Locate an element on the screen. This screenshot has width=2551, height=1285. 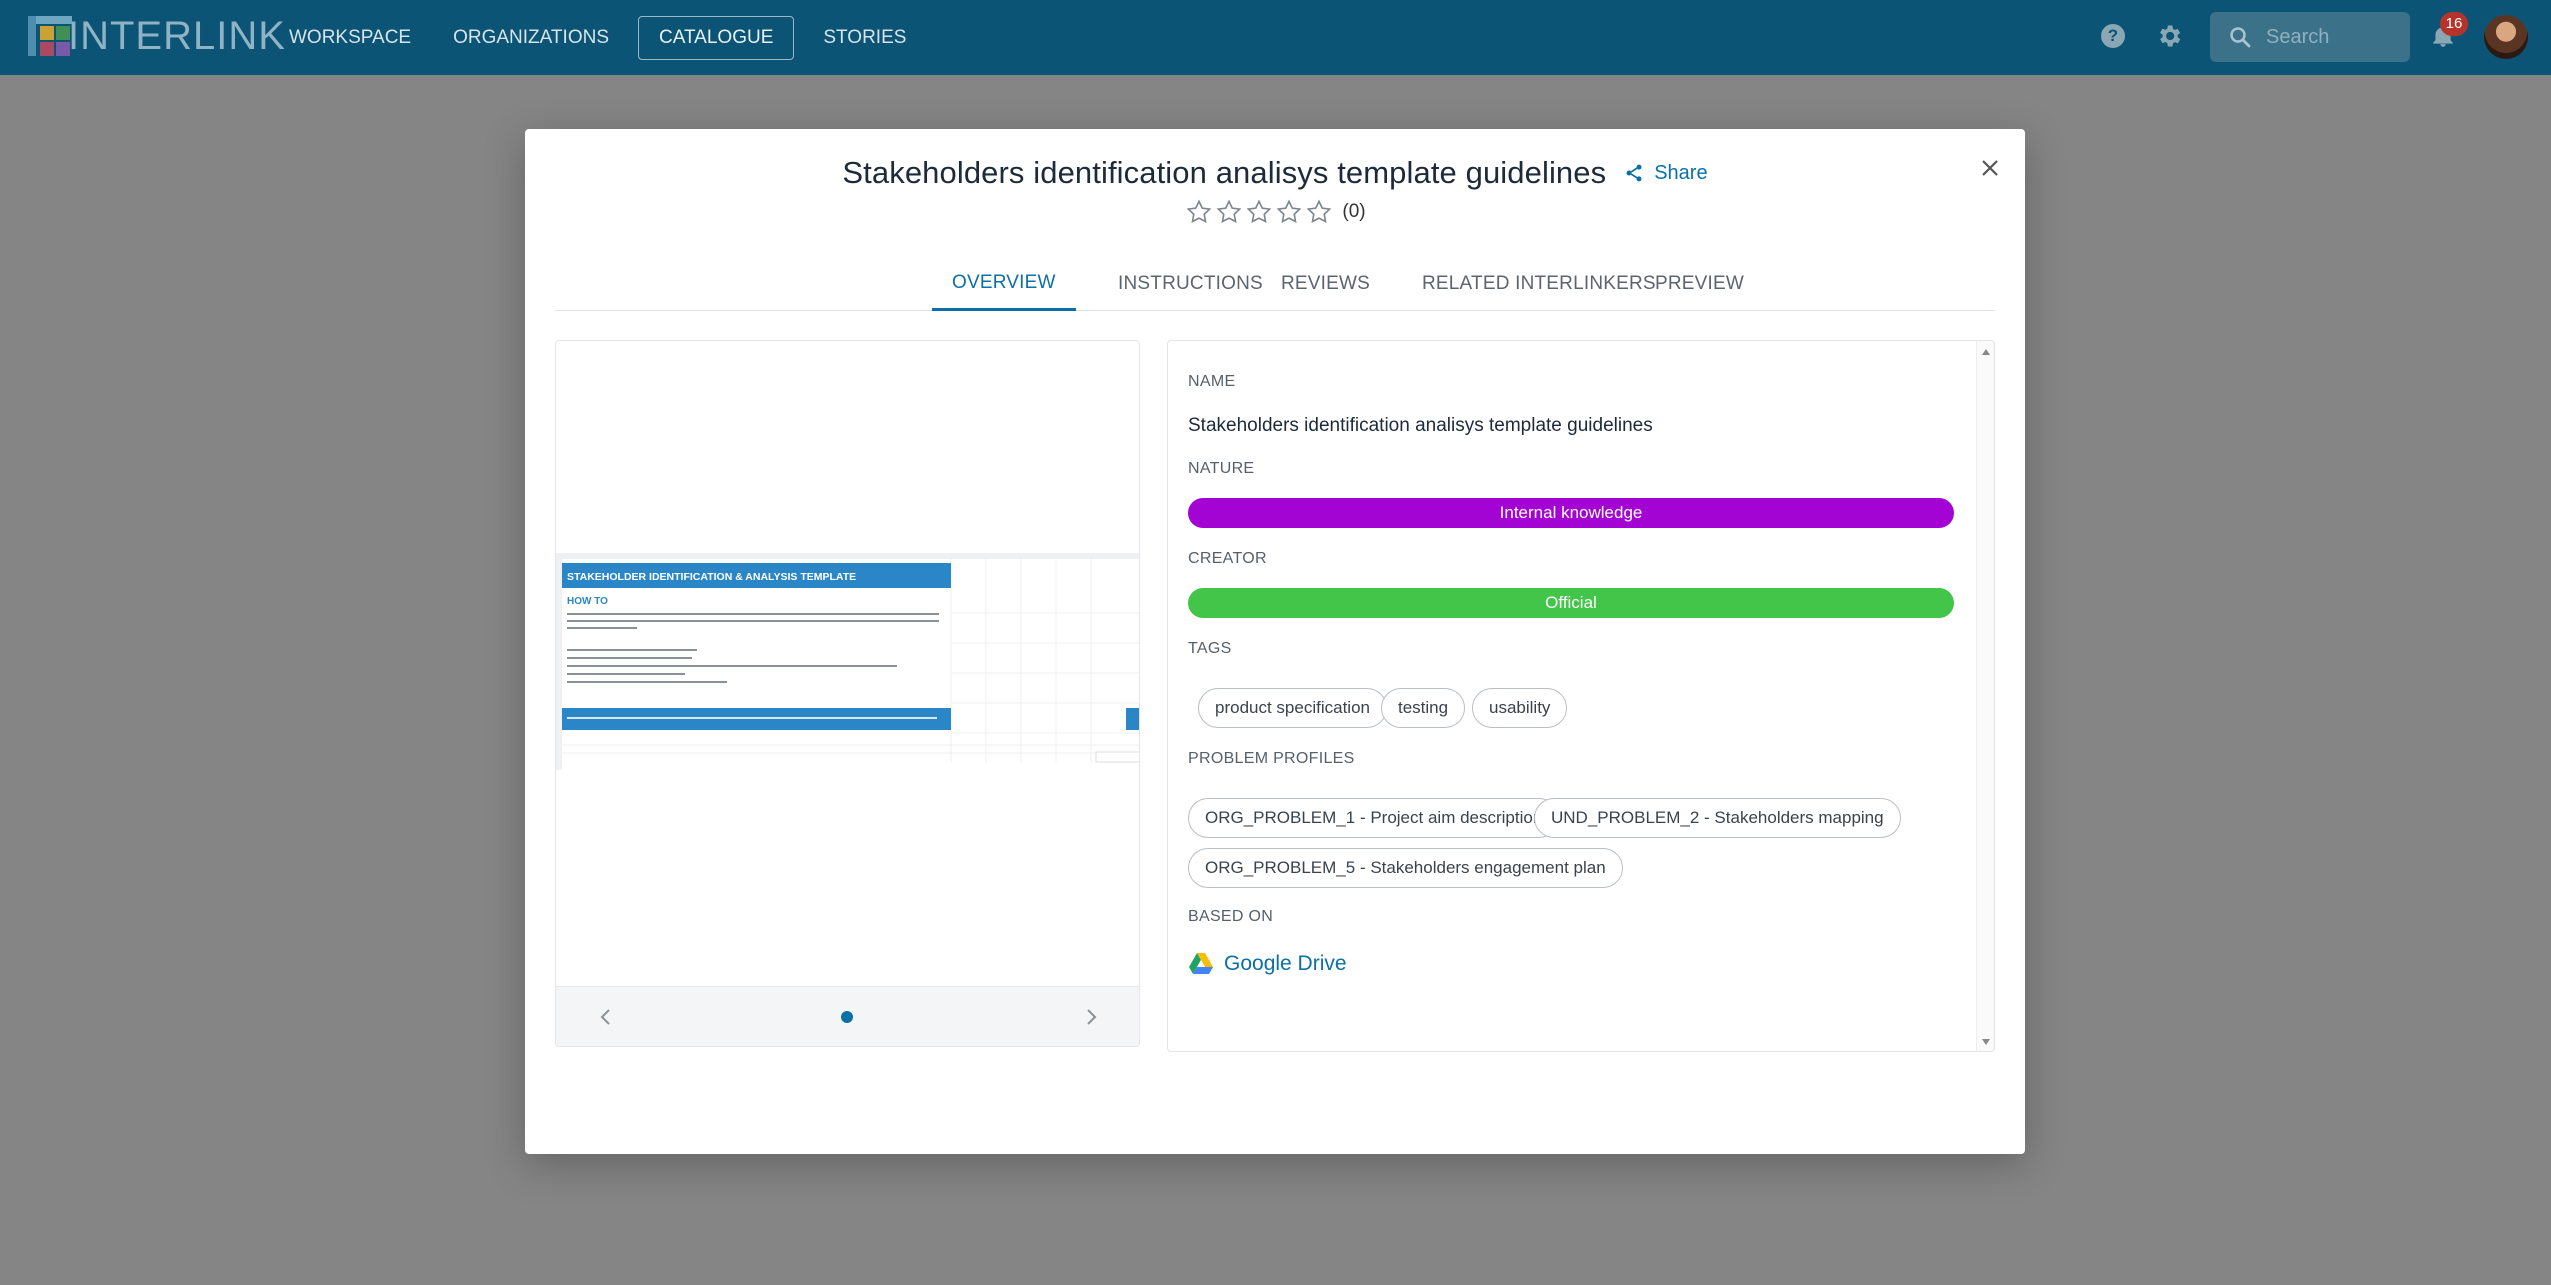
logo-mark-icon is located at coordinates (50, 36).